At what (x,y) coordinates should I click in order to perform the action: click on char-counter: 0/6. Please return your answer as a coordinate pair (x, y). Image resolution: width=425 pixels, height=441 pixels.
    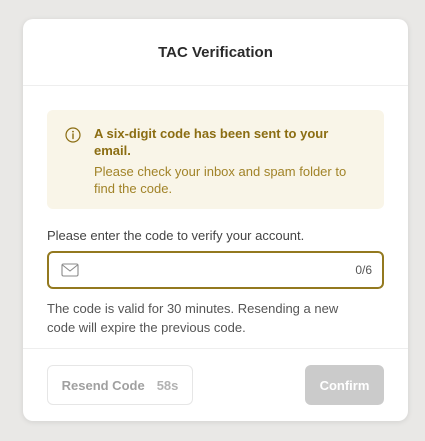
    Looking at the image, I should click on (363, 270).